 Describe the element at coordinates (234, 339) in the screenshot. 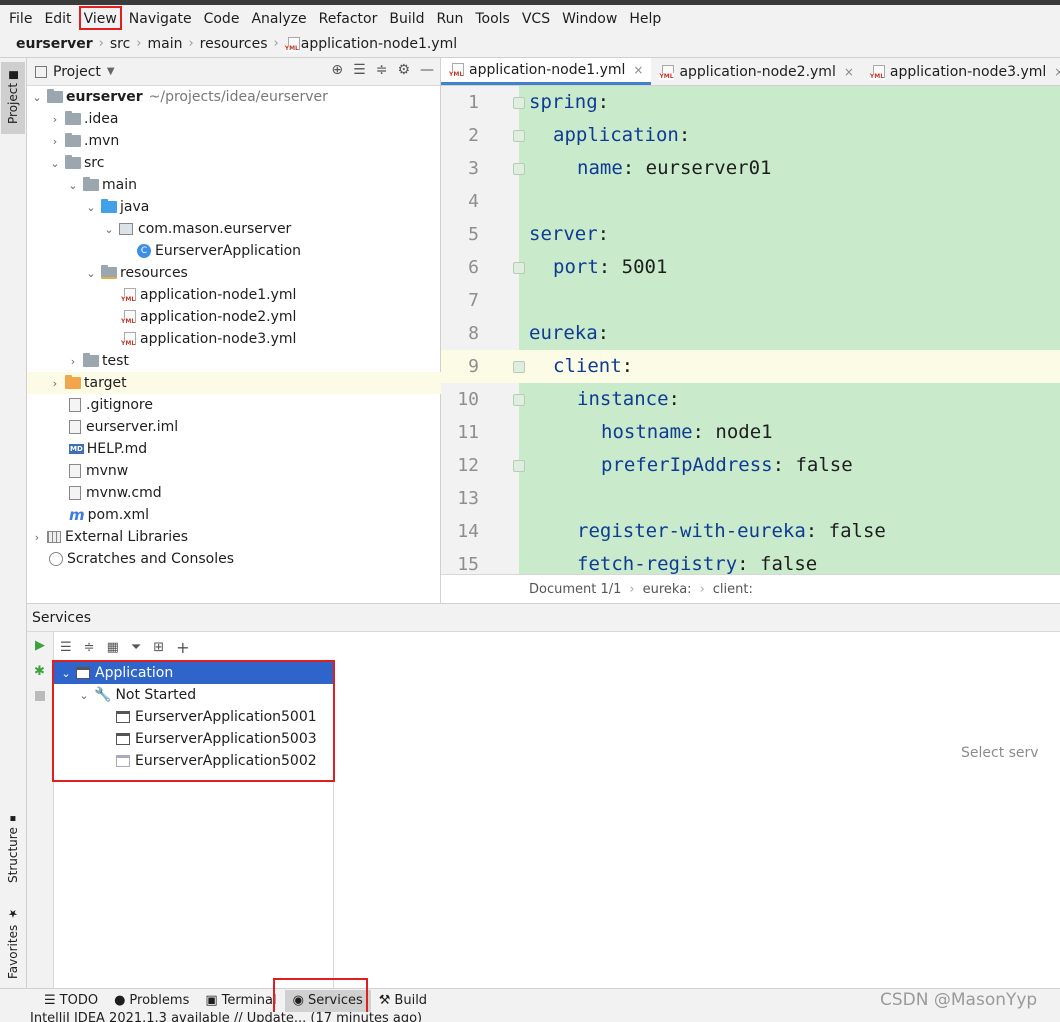

I see `tree-item: application-node3.yml` at that location.